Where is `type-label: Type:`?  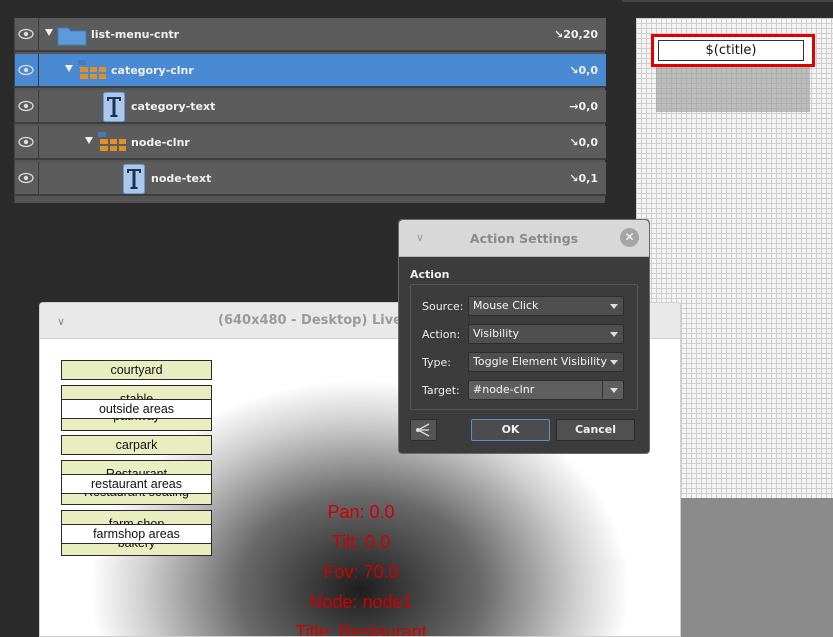
type-label: Type: is located at coordinates (436, 362).